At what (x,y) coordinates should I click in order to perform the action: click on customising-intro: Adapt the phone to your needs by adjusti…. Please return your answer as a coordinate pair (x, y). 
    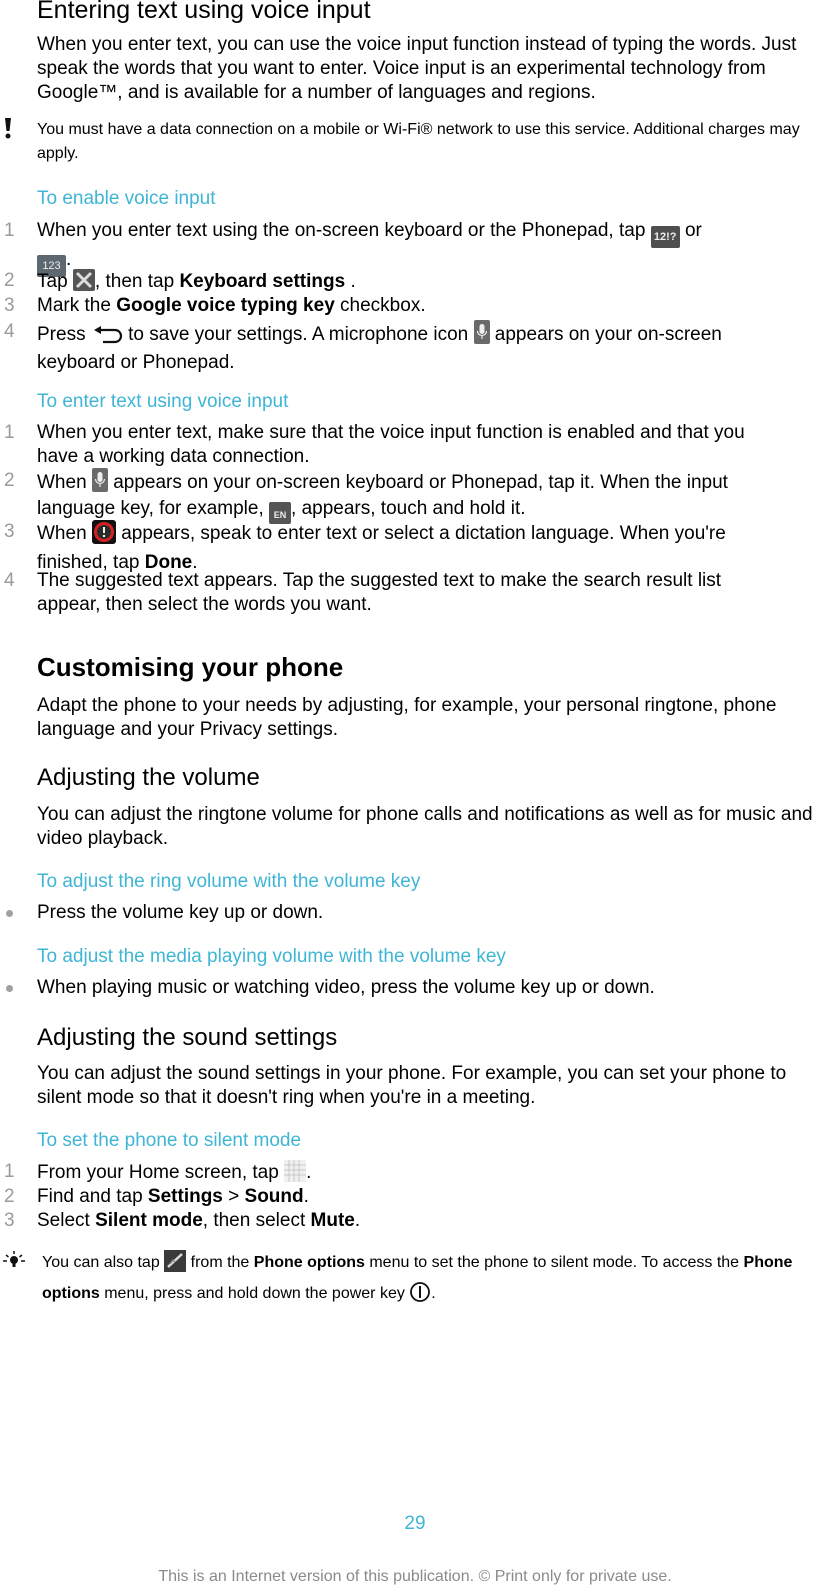
    Looking at the image, I should click on (407, 717).